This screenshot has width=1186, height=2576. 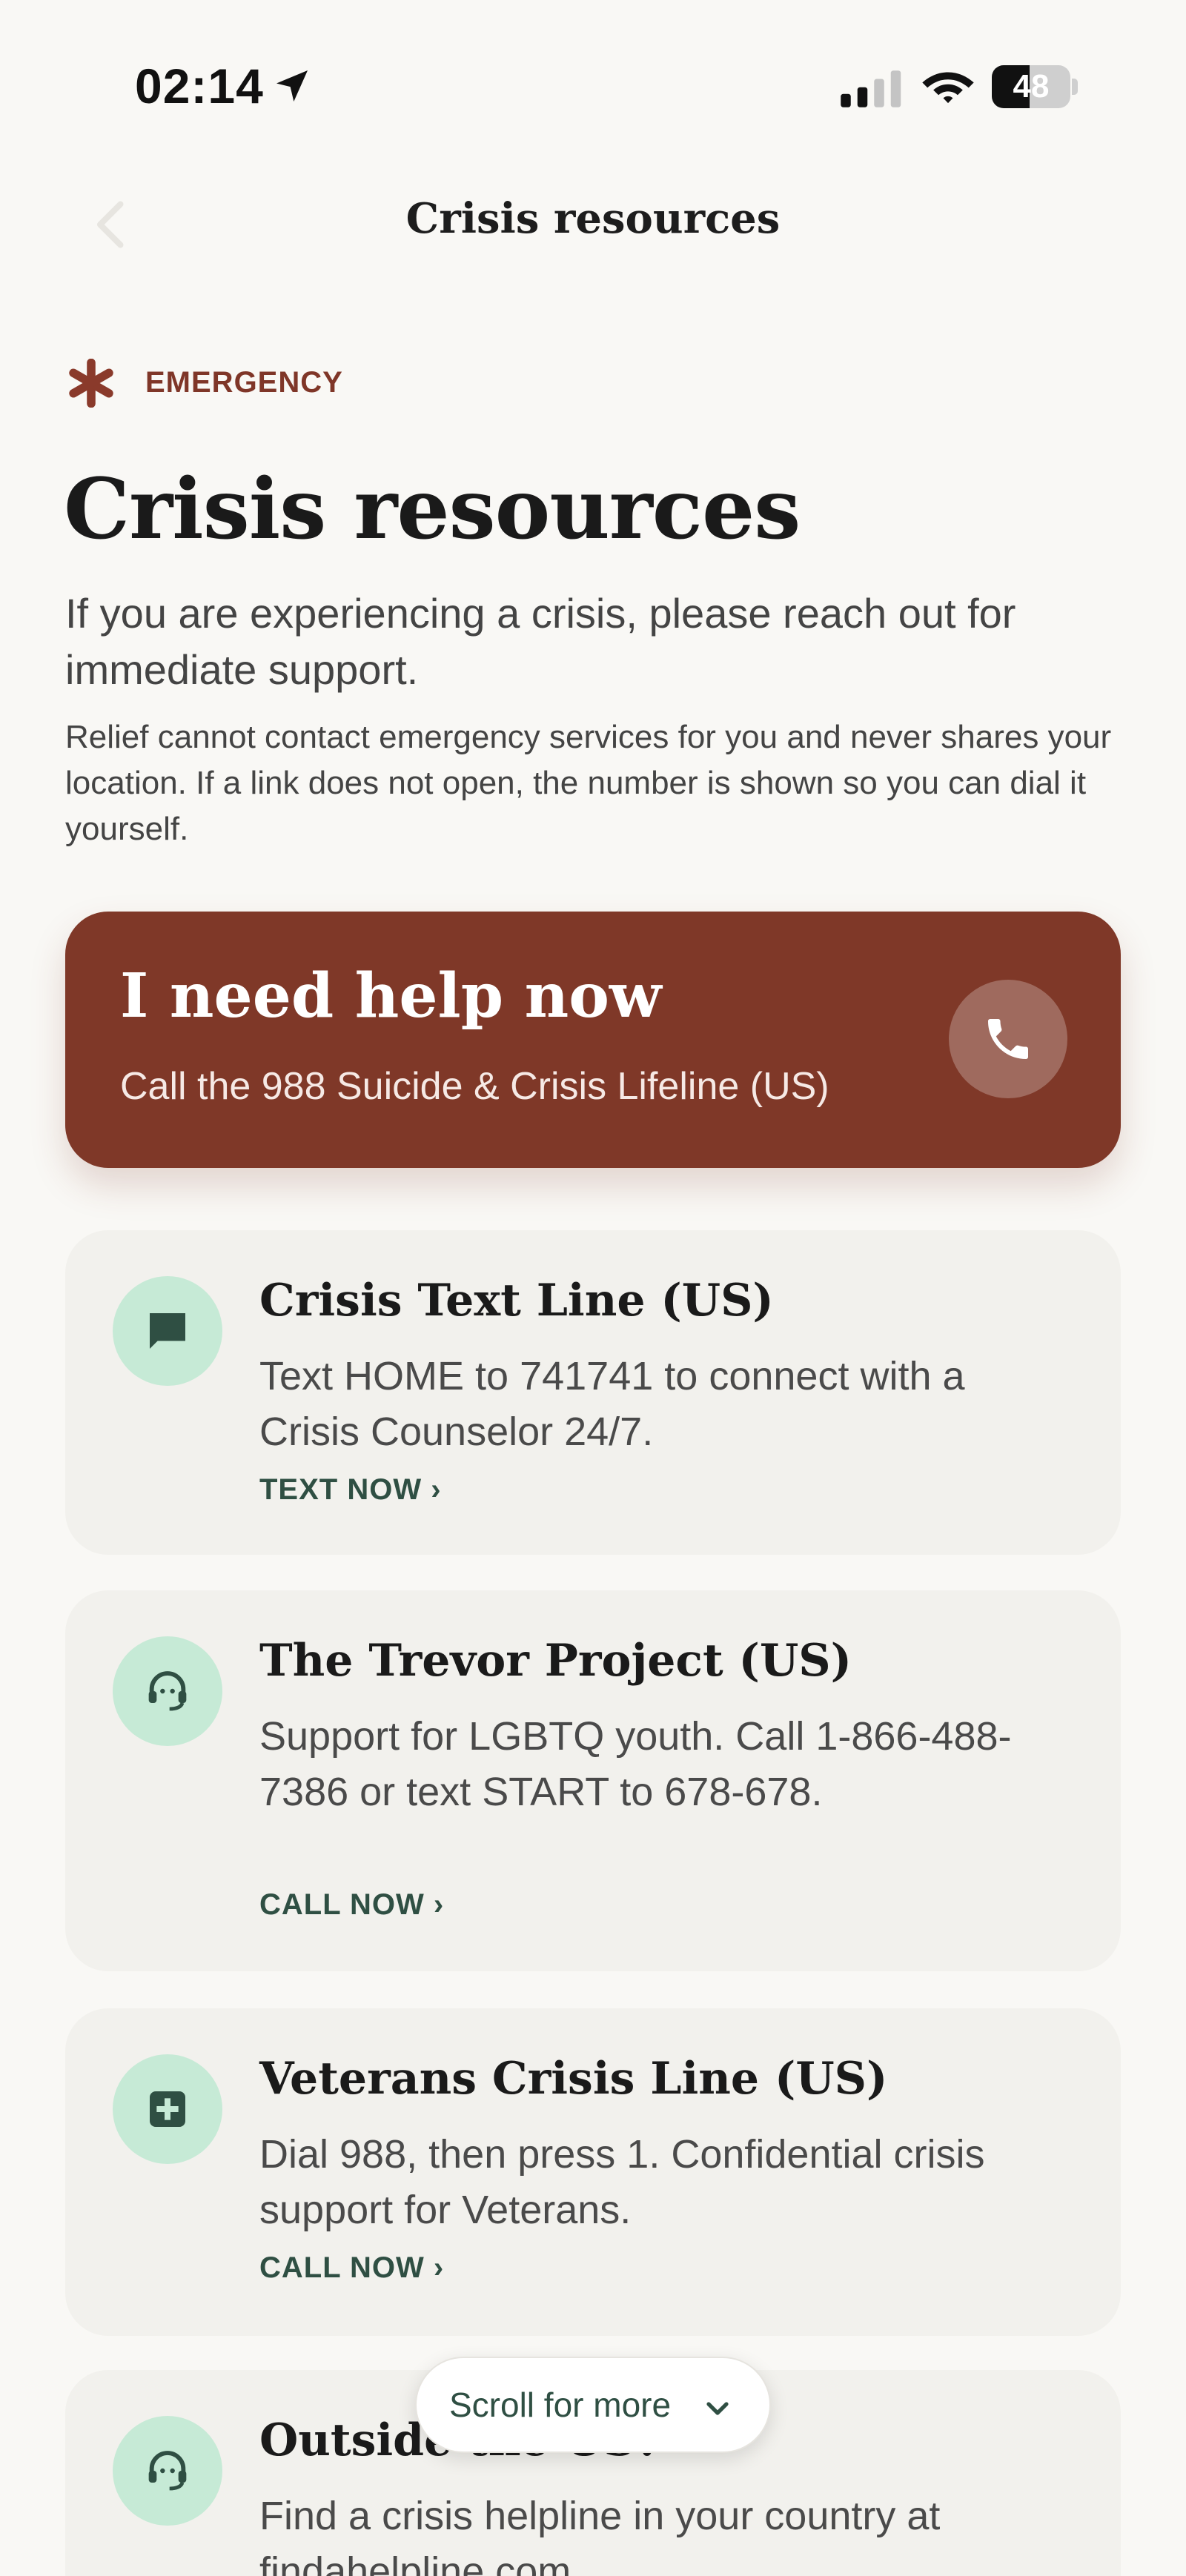 What do you see at coordinates (432, 510) in the screenshot?
I see `page-title: Crisis resources` at bounding box center [432, 510].